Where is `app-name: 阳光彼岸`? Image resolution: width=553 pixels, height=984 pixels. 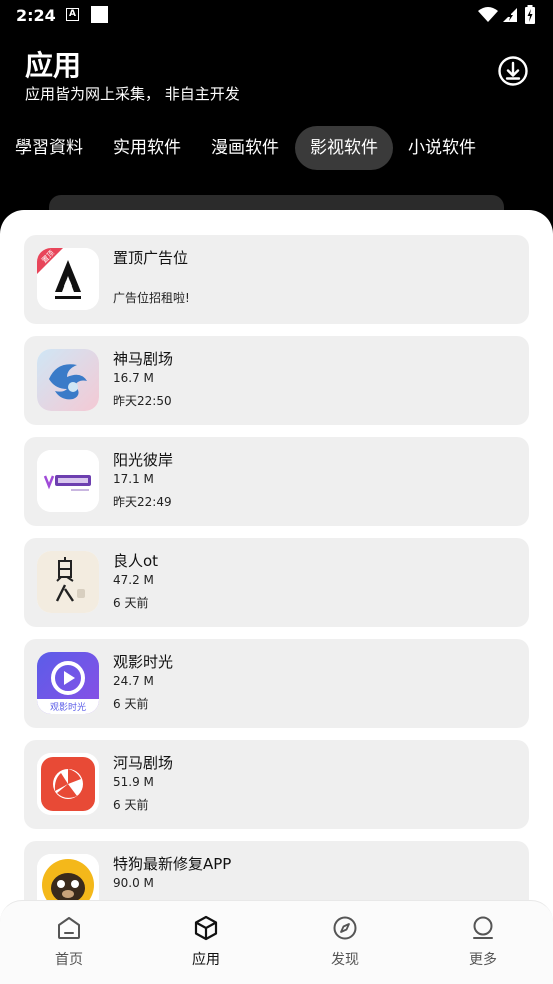
app-name: 阳光彼岸 is located at coordinates (143, 460).